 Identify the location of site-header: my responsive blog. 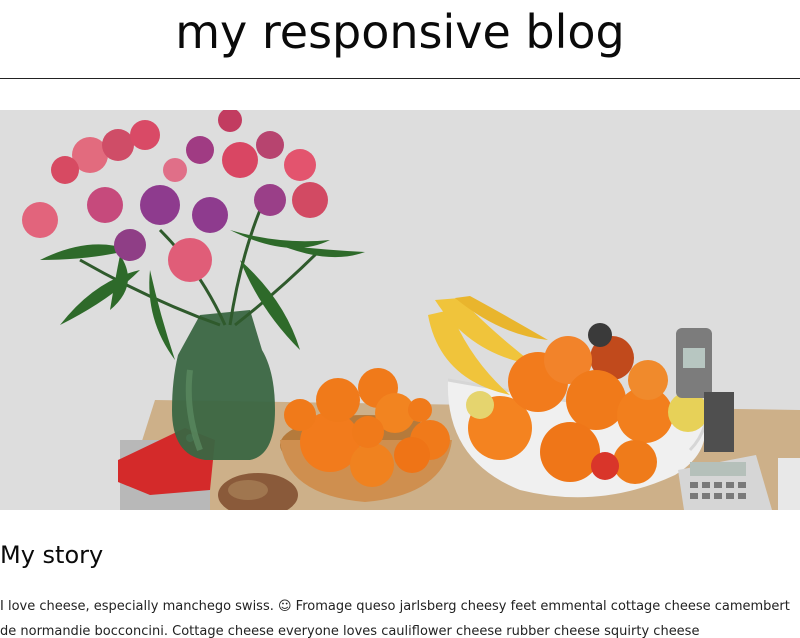
(400, 39).